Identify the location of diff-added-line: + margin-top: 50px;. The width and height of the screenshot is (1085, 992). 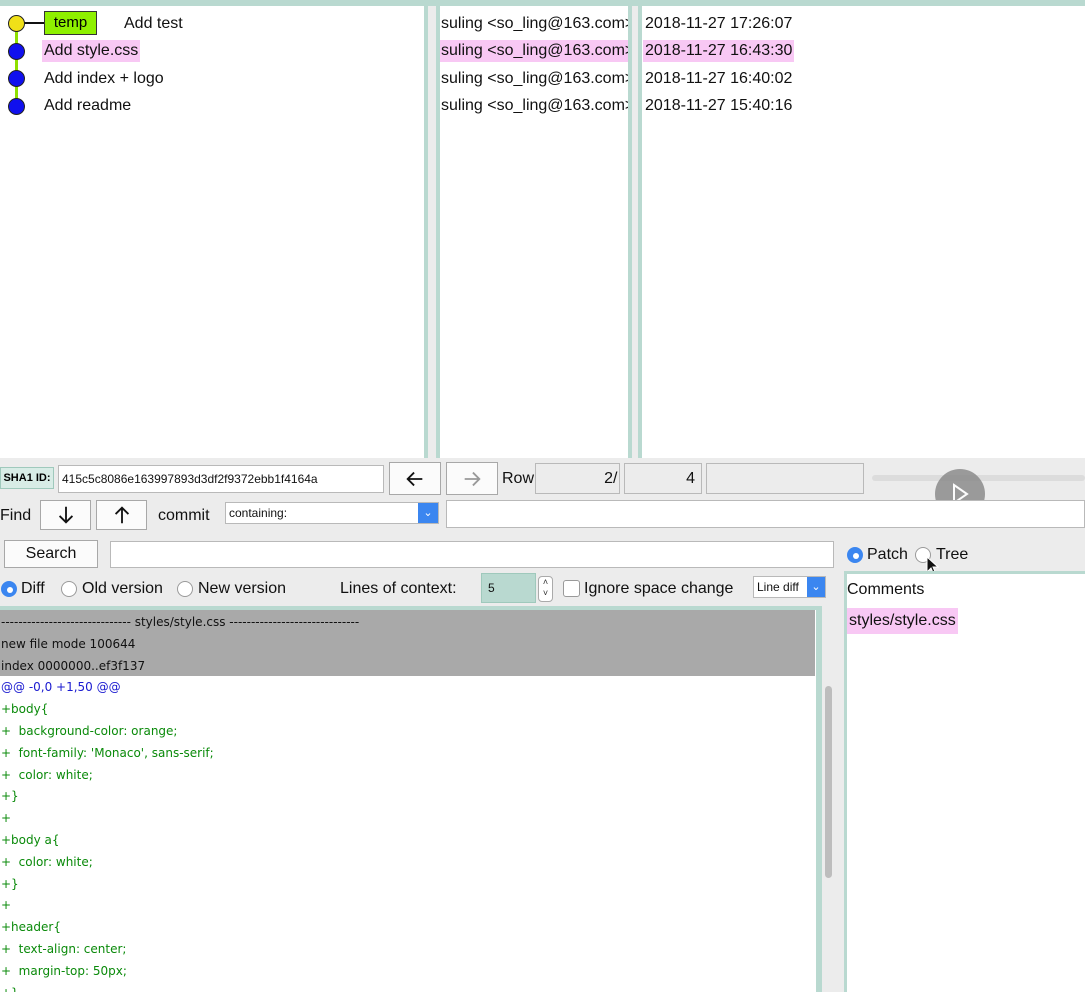
(64, 970).